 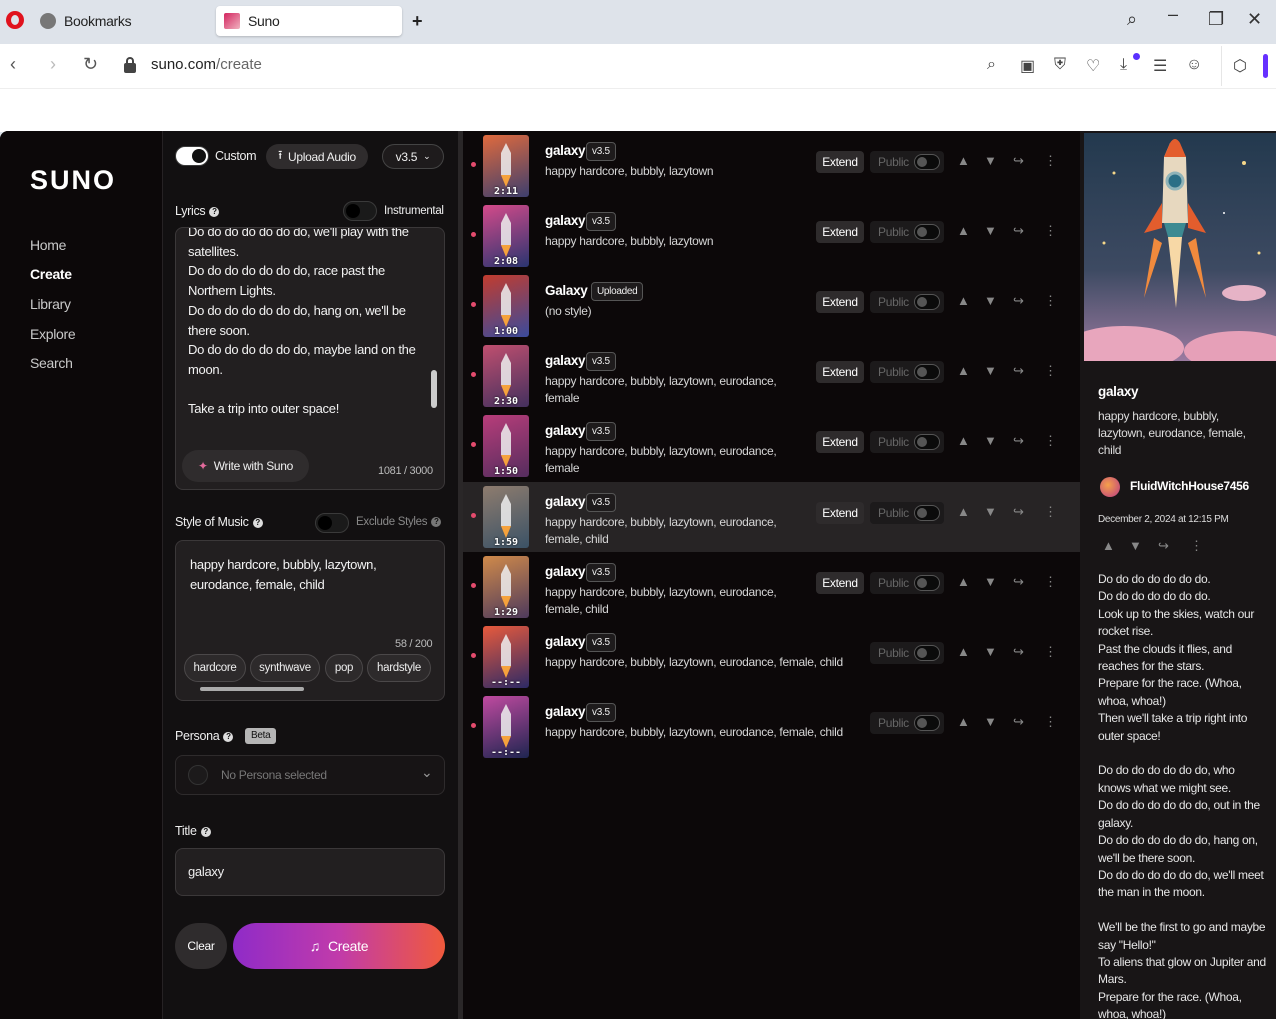 What do you see at coordinates (215, 668) in the screenshot?
I see `style-chip-hardcore: hardcore` at bounding box center [215, 668].